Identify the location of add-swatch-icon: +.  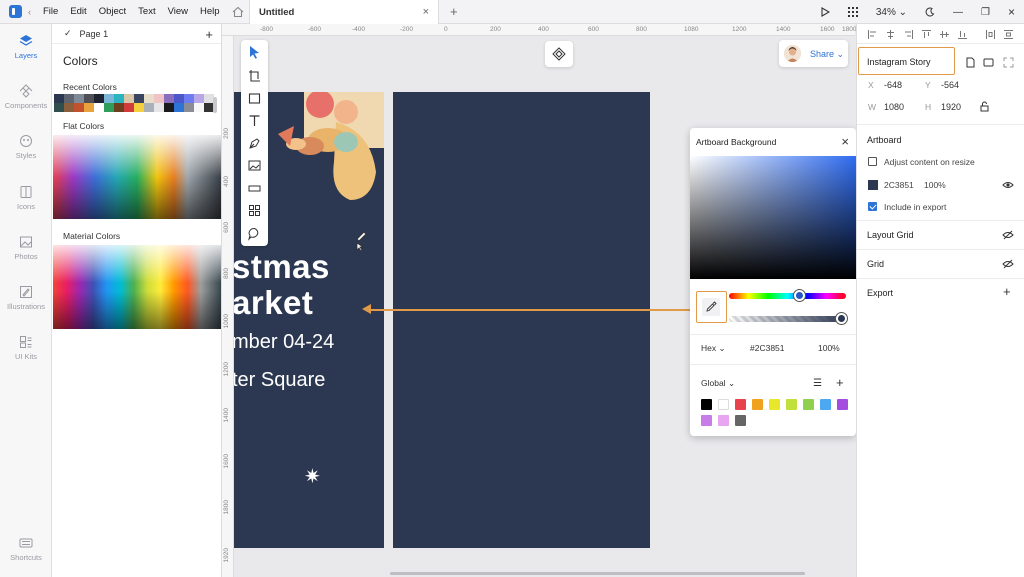
(840, 382).